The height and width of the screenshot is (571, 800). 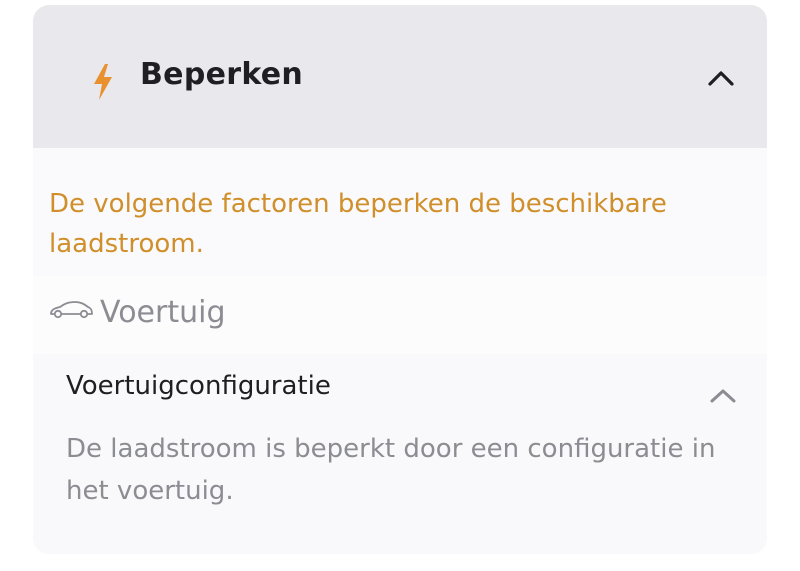 I want to click on vehicle-label: Voertuig, so click(x=163, y=312).